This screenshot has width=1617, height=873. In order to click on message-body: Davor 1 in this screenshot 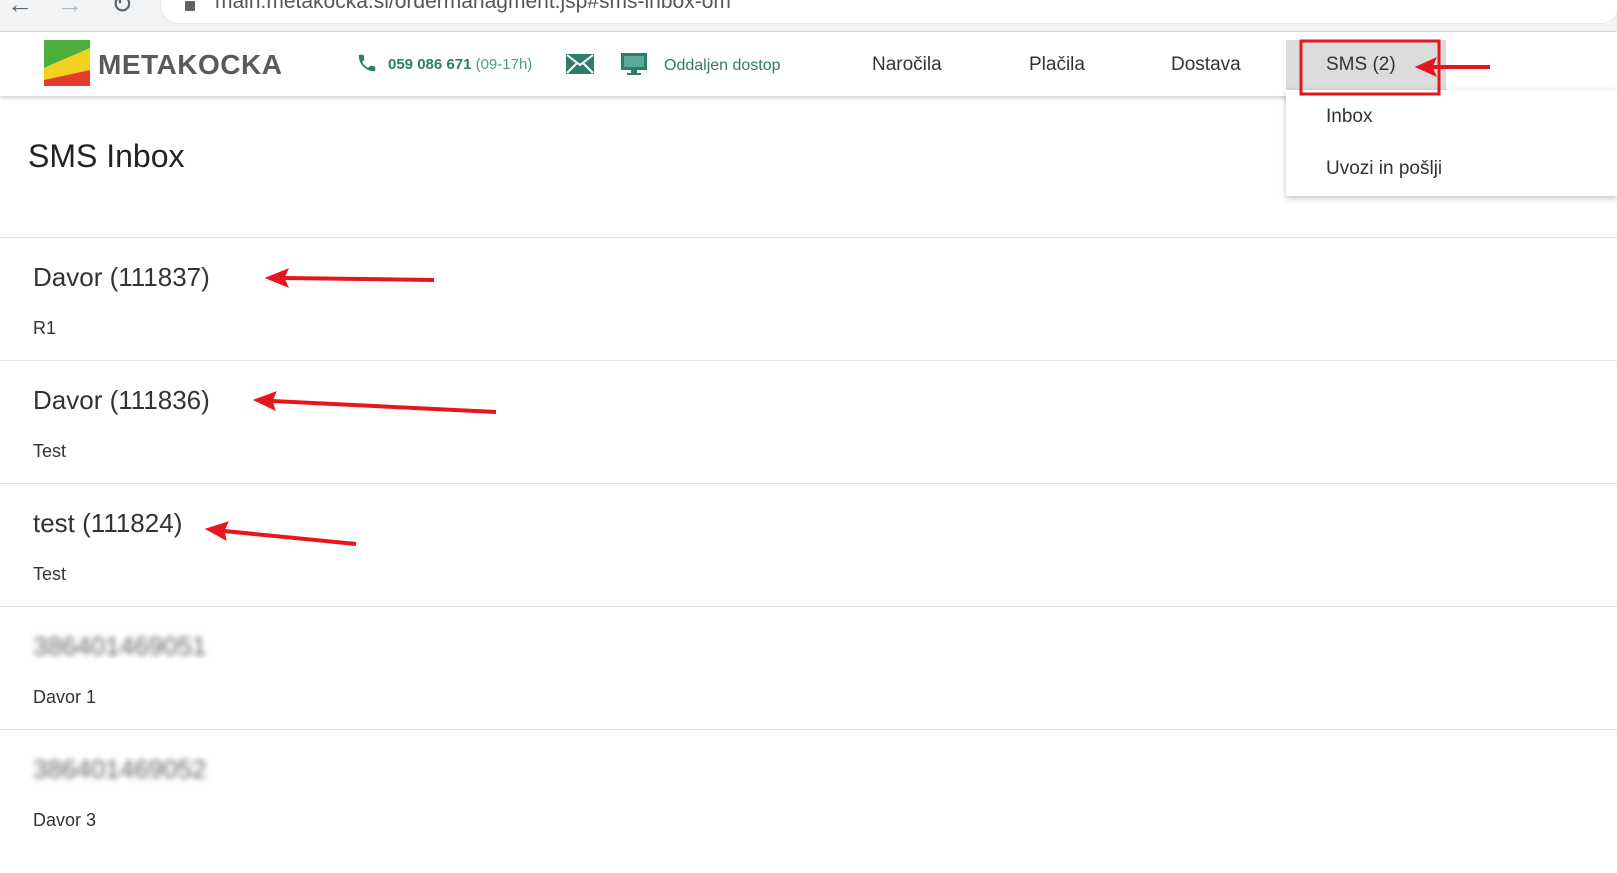, I will do `click(65, 697)`.